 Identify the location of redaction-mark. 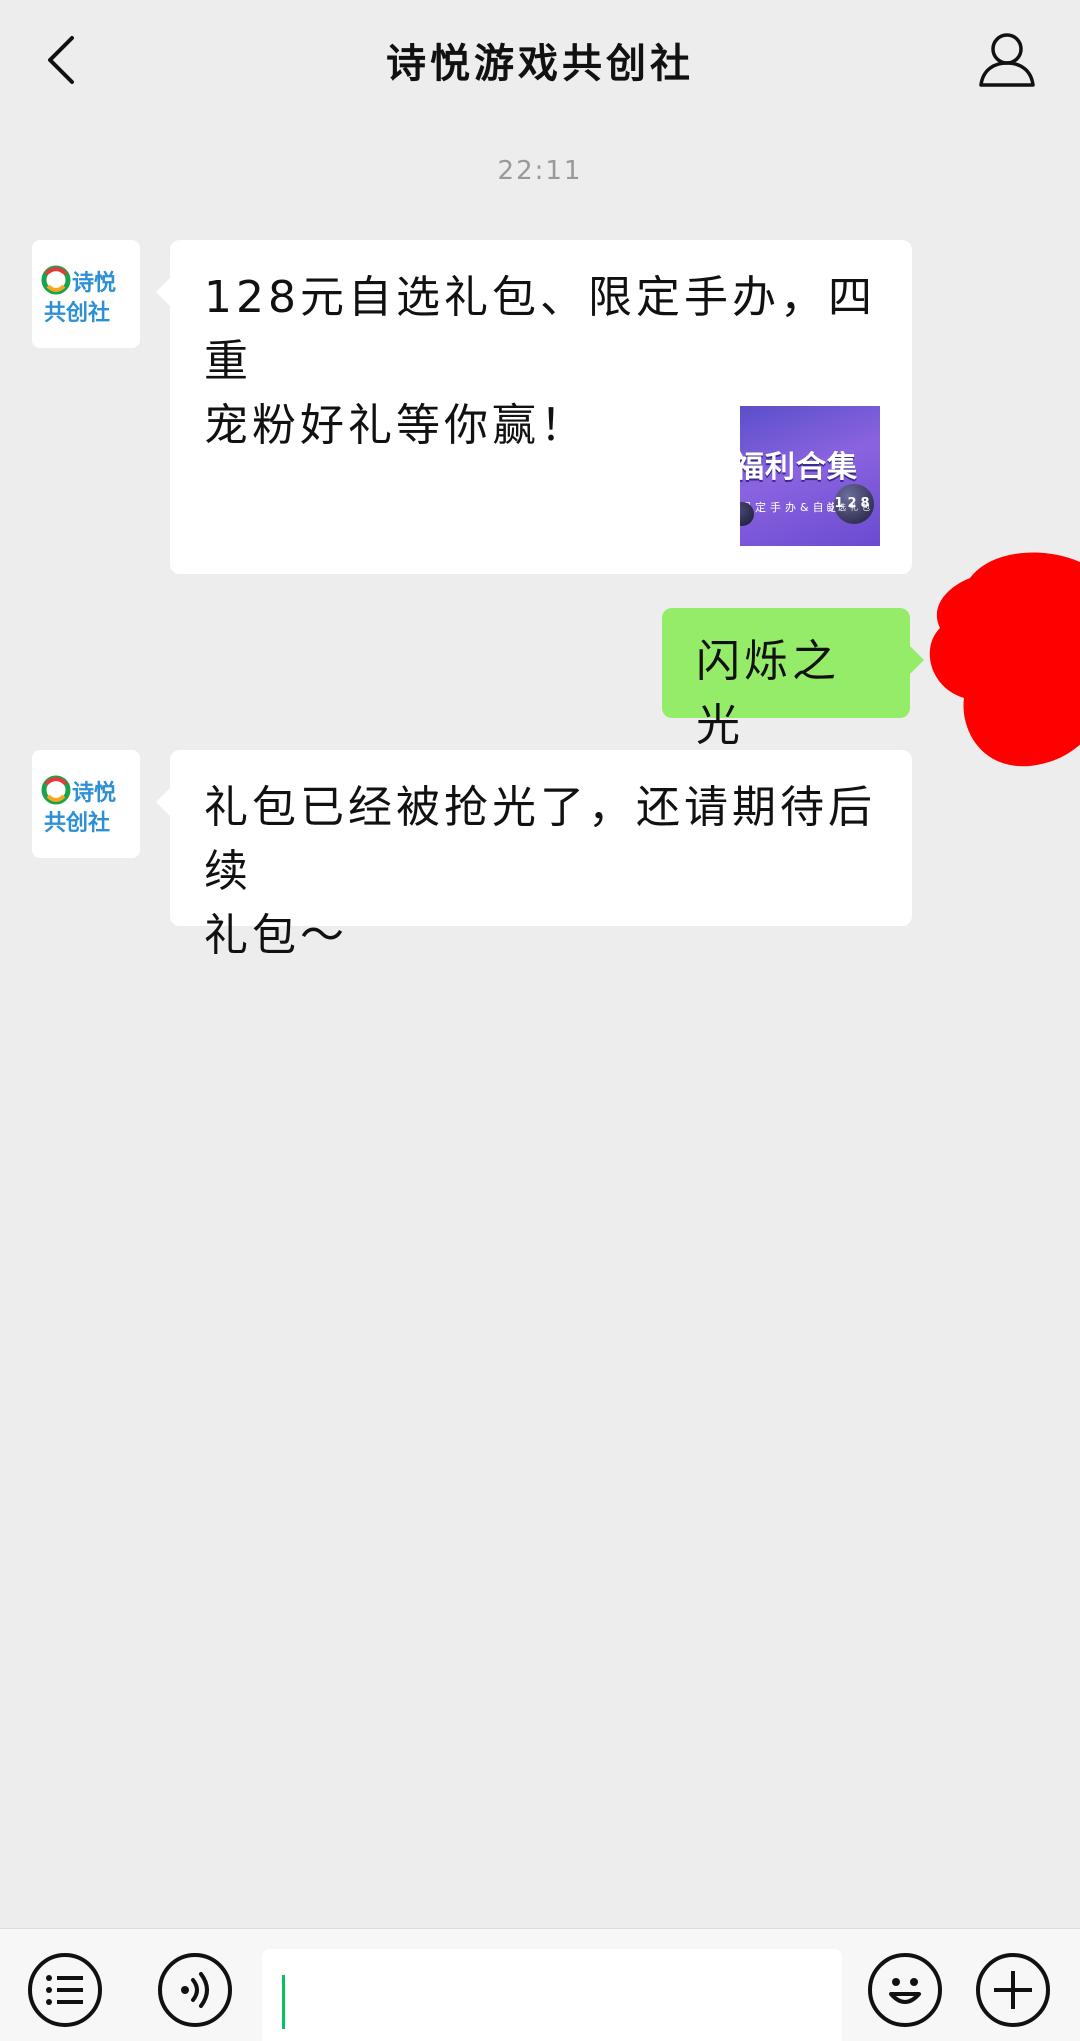
(1004, 659).